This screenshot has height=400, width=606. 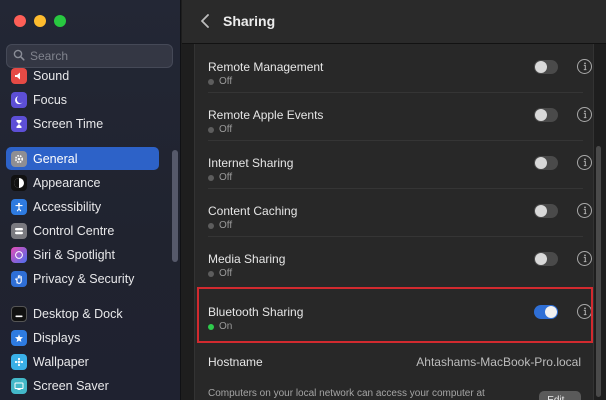 What do you see at coordinates (394, 22) in the screenshot?
I see `toolbar: Sharing` at bounding box center [394, 22].